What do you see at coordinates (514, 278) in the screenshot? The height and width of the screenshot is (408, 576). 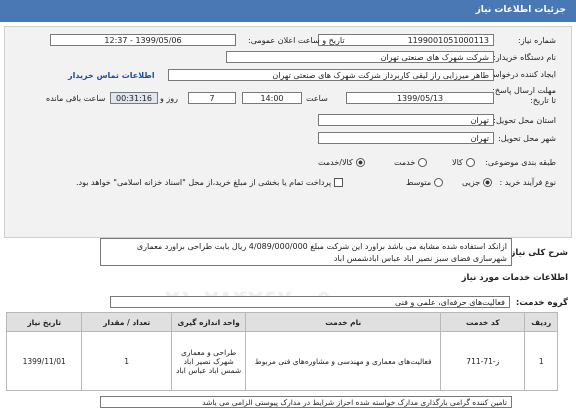 I see `services-info-heading: اطلاعات خدمات مورد نیاز` at bounding box center [514, 278].